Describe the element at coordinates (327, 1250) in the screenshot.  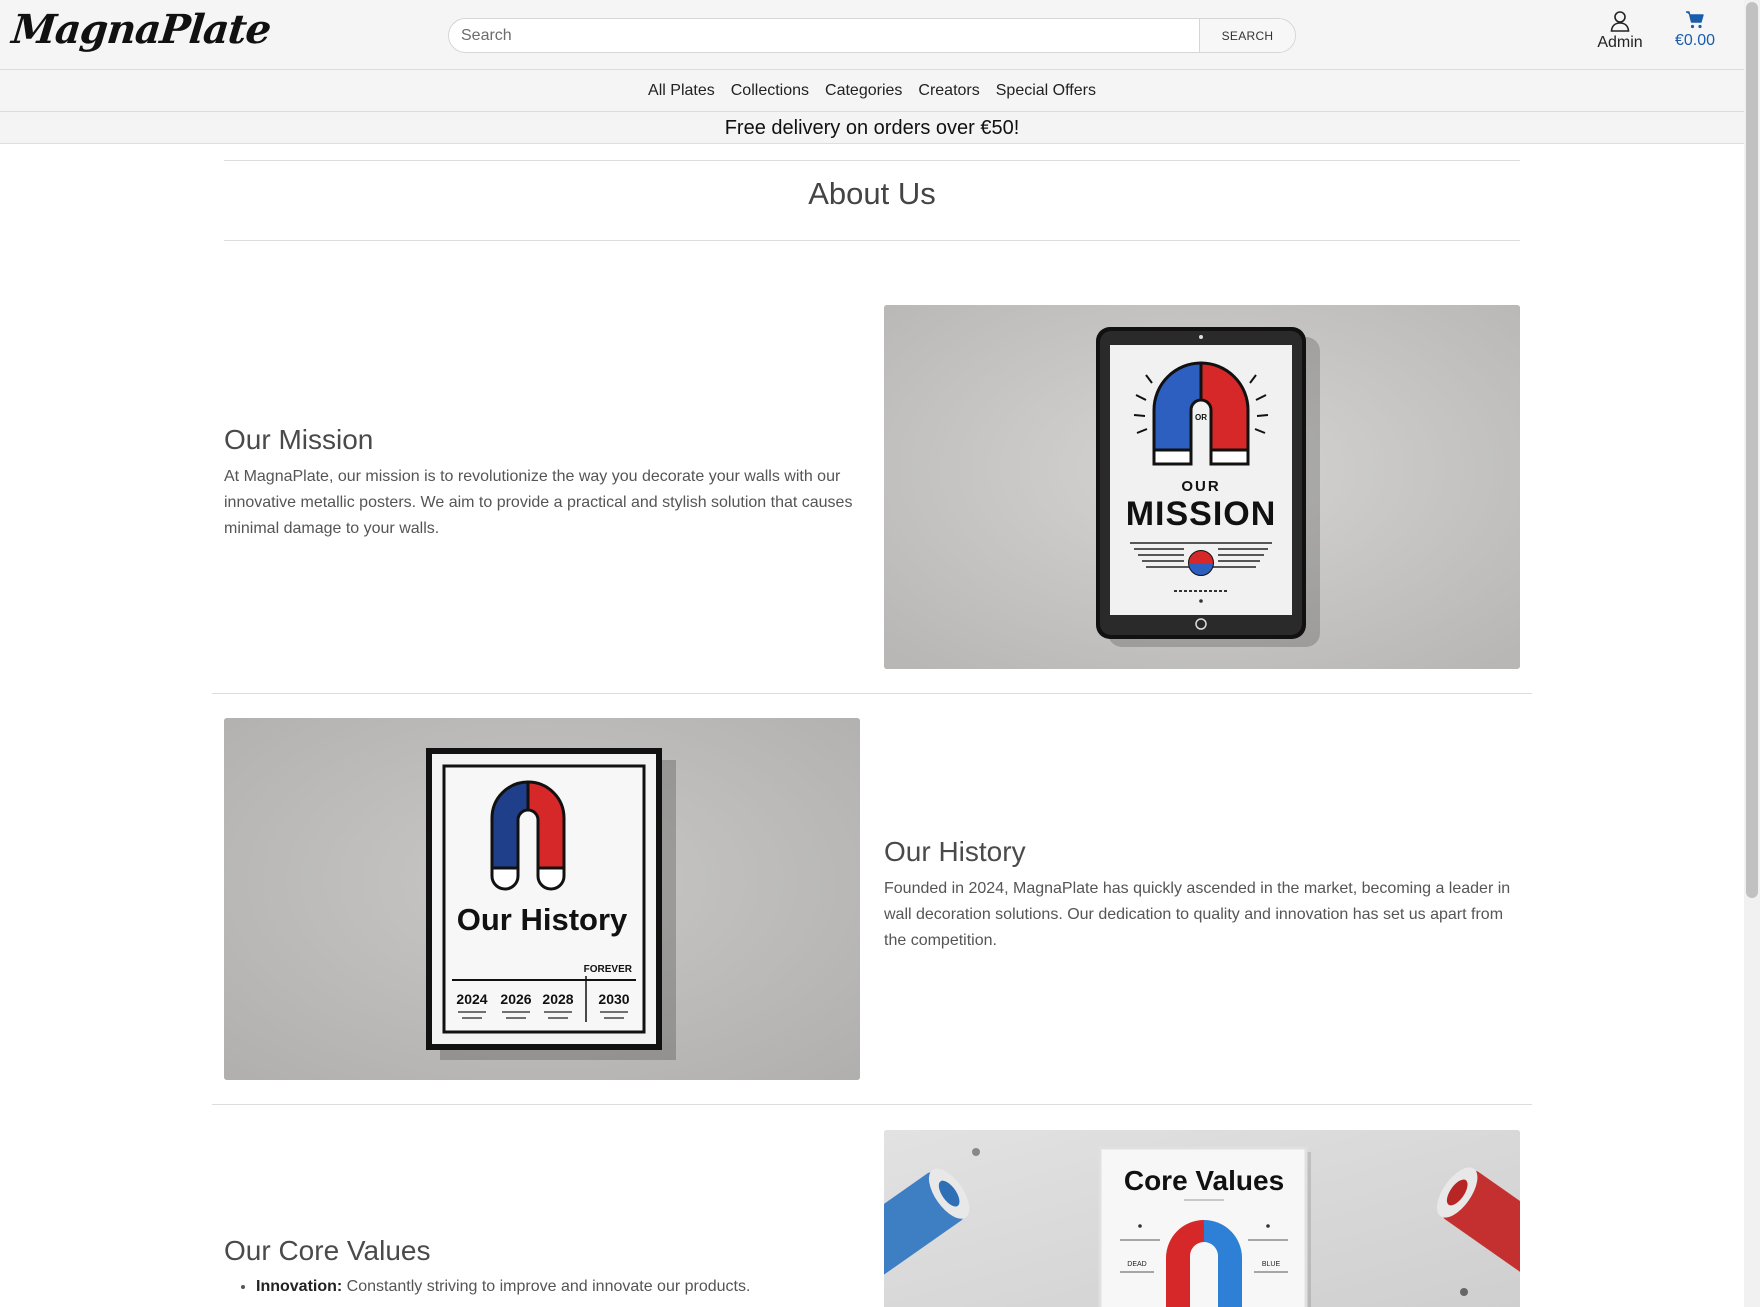
I see `core-values-title: Our Core Values` at that location.